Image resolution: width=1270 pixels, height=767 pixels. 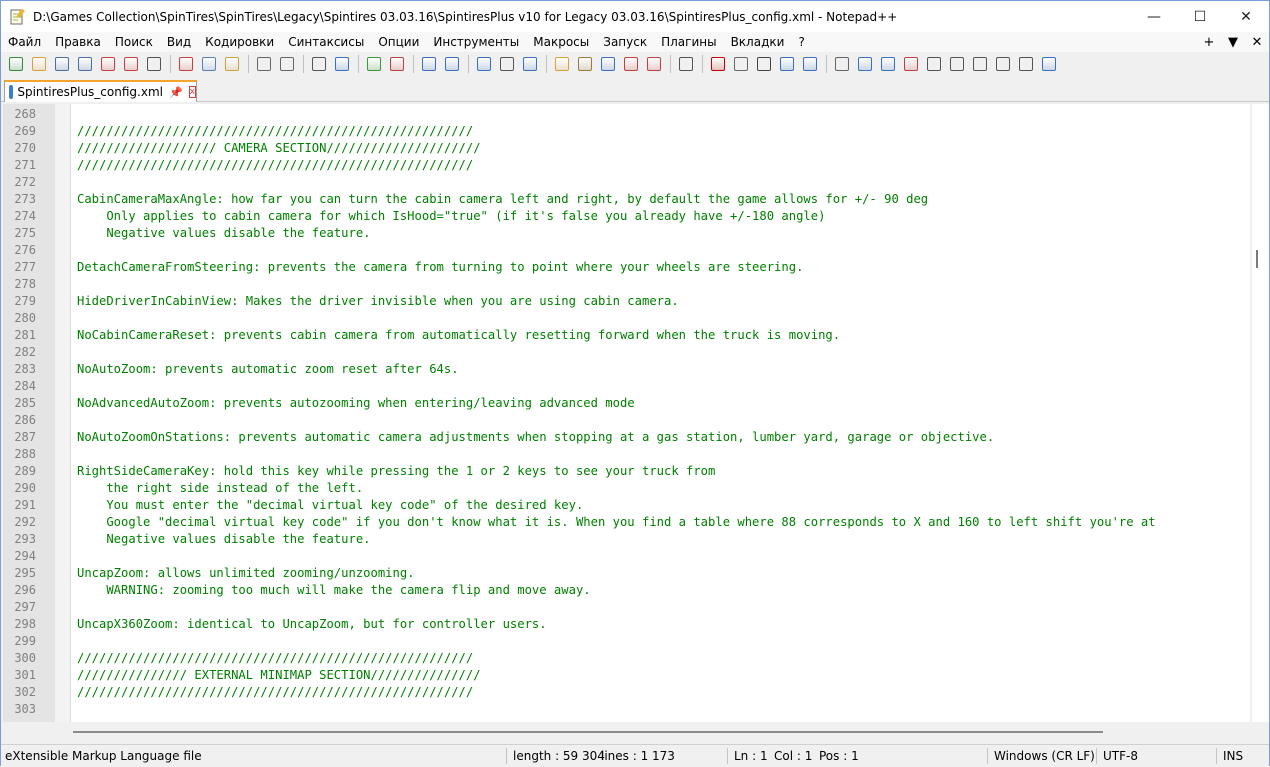 I want to click on editor-line: 284, so click(x=626, y=386).